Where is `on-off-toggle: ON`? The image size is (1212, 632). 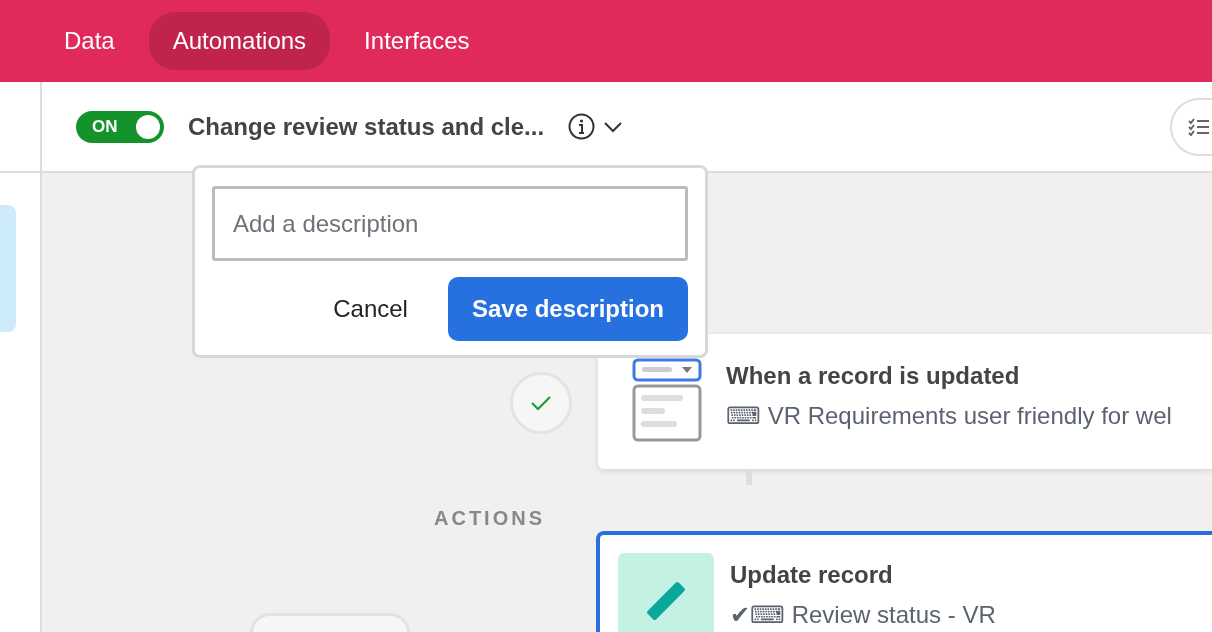 on-off-toggle: ON is located at coordinates (120, 126).